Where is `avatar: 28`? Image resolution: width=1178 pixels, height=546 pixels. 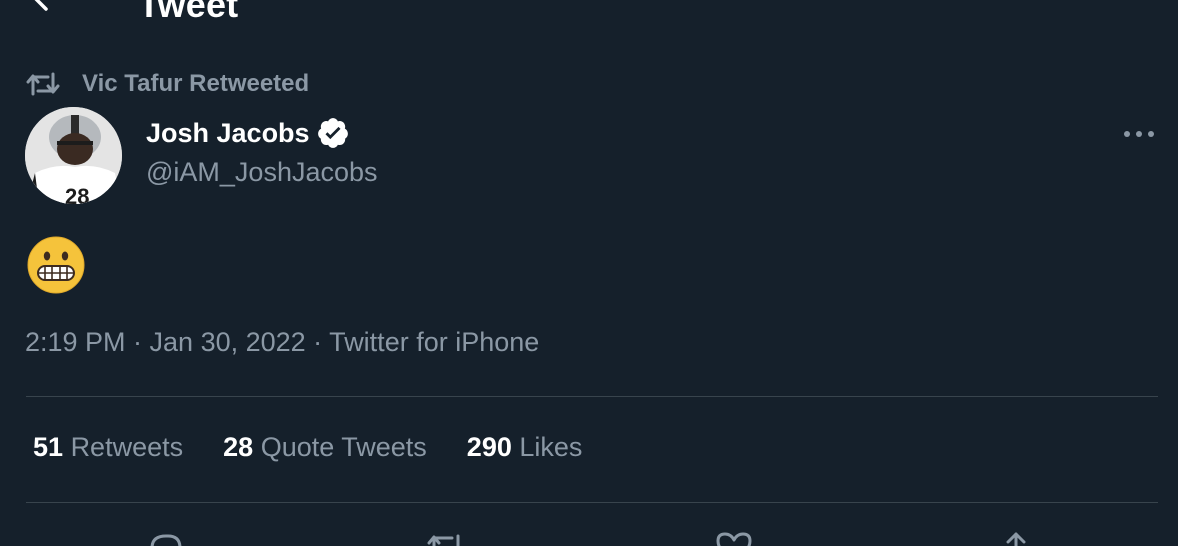 avatar: 28 is located at coordinates (73, 155).